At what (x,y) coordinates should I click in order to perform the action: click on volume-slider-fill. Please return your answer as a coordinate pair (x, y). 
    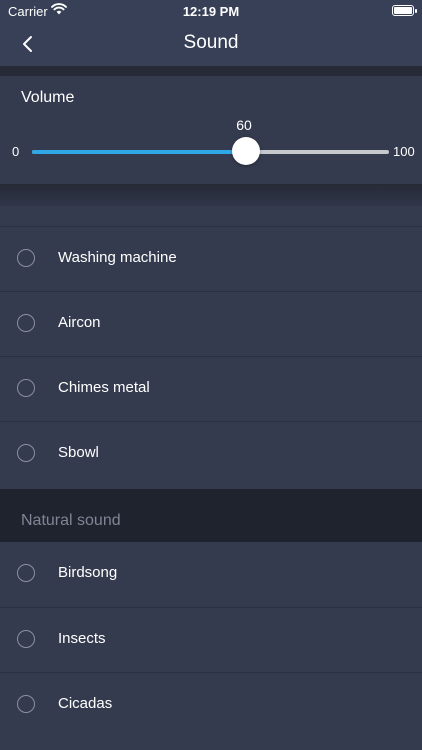
    Looking at the image, I should click on (139, 152).